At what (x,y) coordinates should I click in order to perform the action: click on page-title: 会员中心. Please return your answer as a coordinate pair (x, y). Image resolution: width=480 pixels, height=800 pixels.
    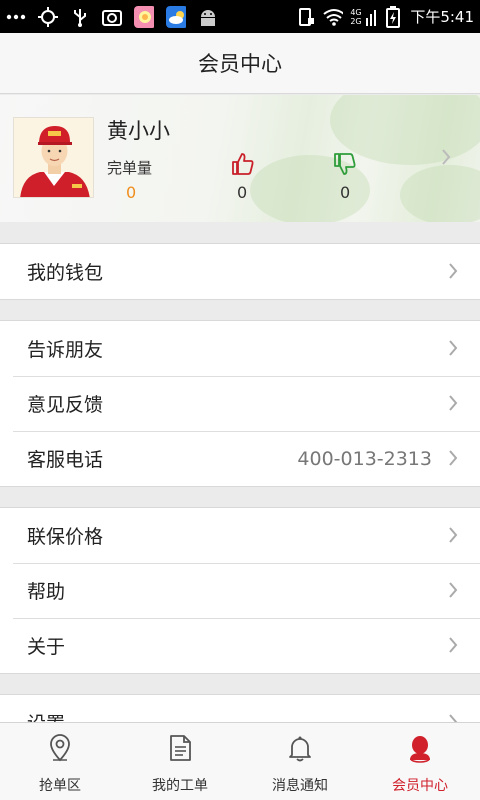
    Looking at the image, I should click on (240, 64).